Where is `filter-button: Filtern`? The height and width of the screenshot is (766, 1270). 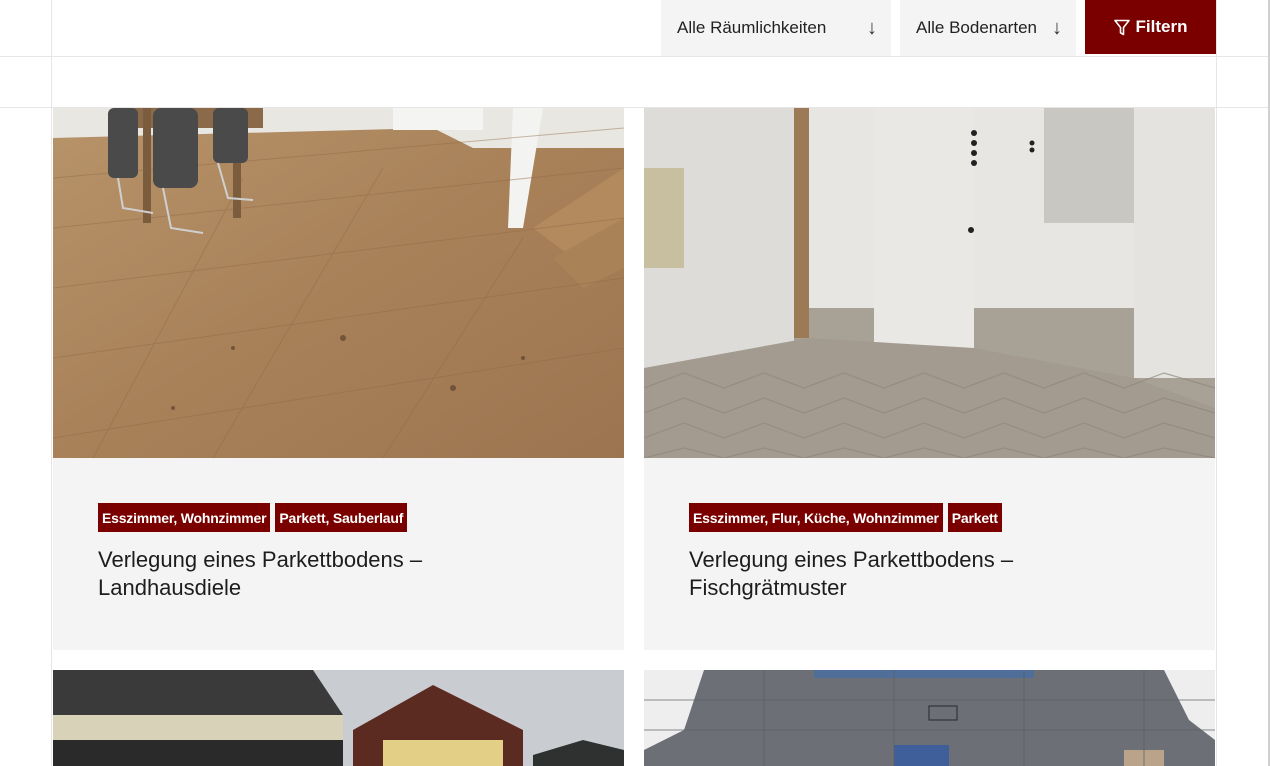 filter-button: Filtern is located at coordinates (1150, 27).